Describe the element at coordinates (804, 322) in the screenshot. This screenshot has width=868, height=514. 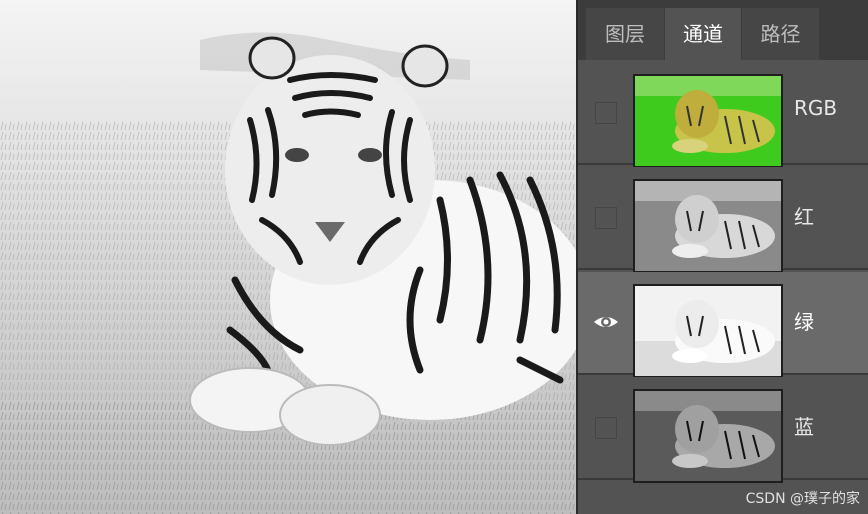
I see `channel-name: 绿` at that location.